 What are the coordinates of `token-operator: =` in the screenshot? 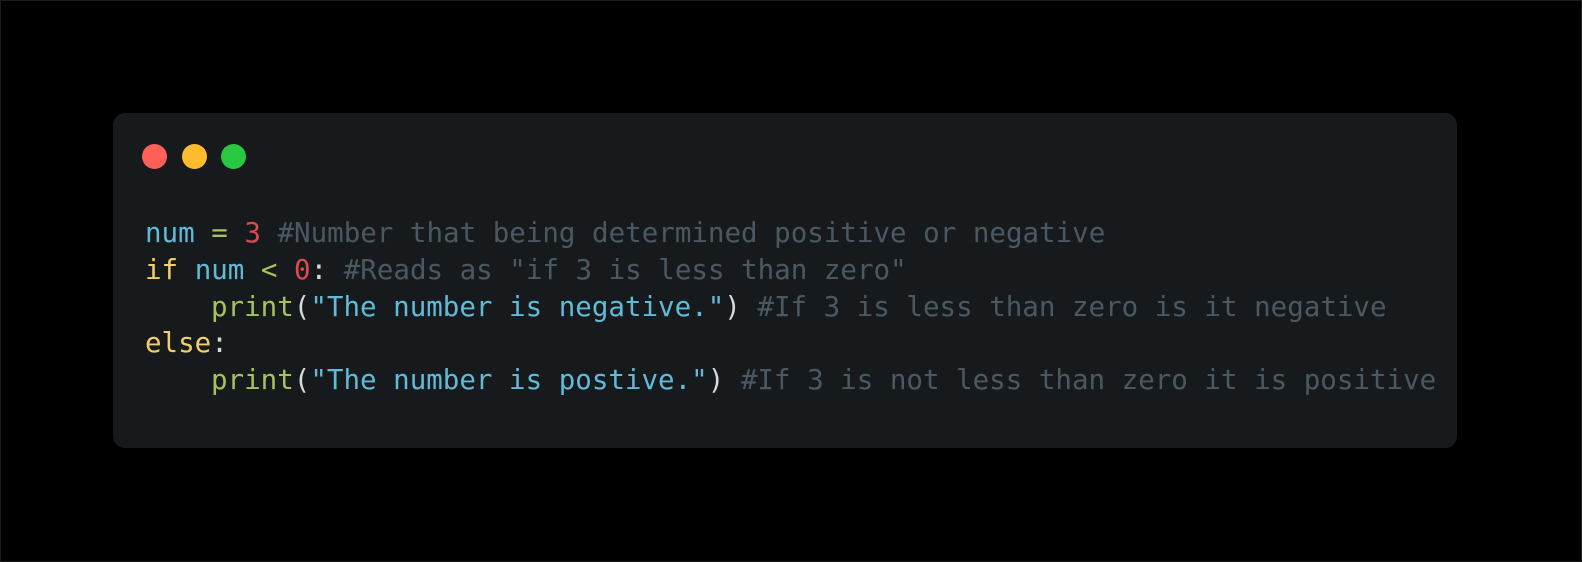 It's located at (219, 233).